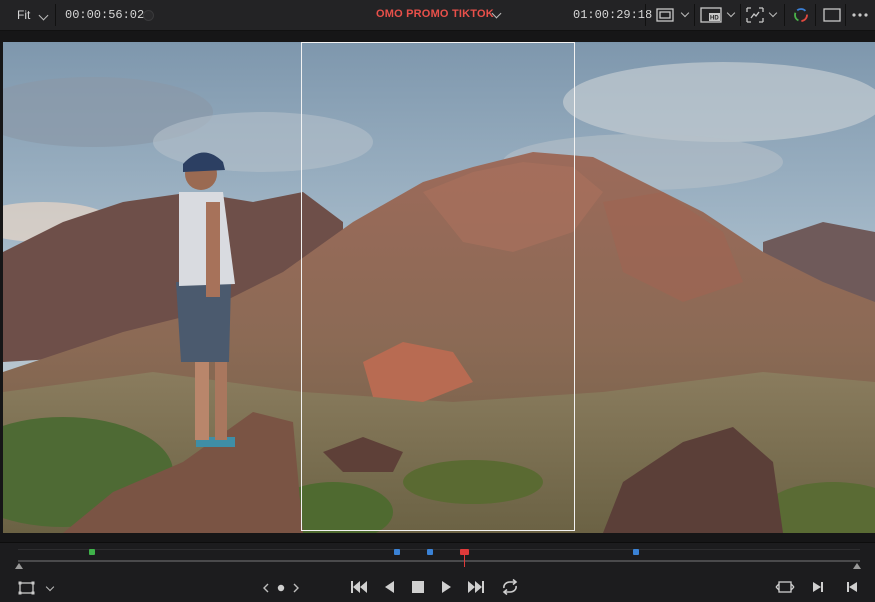  I want to click on color-wheel-icon, so click(801, 15).